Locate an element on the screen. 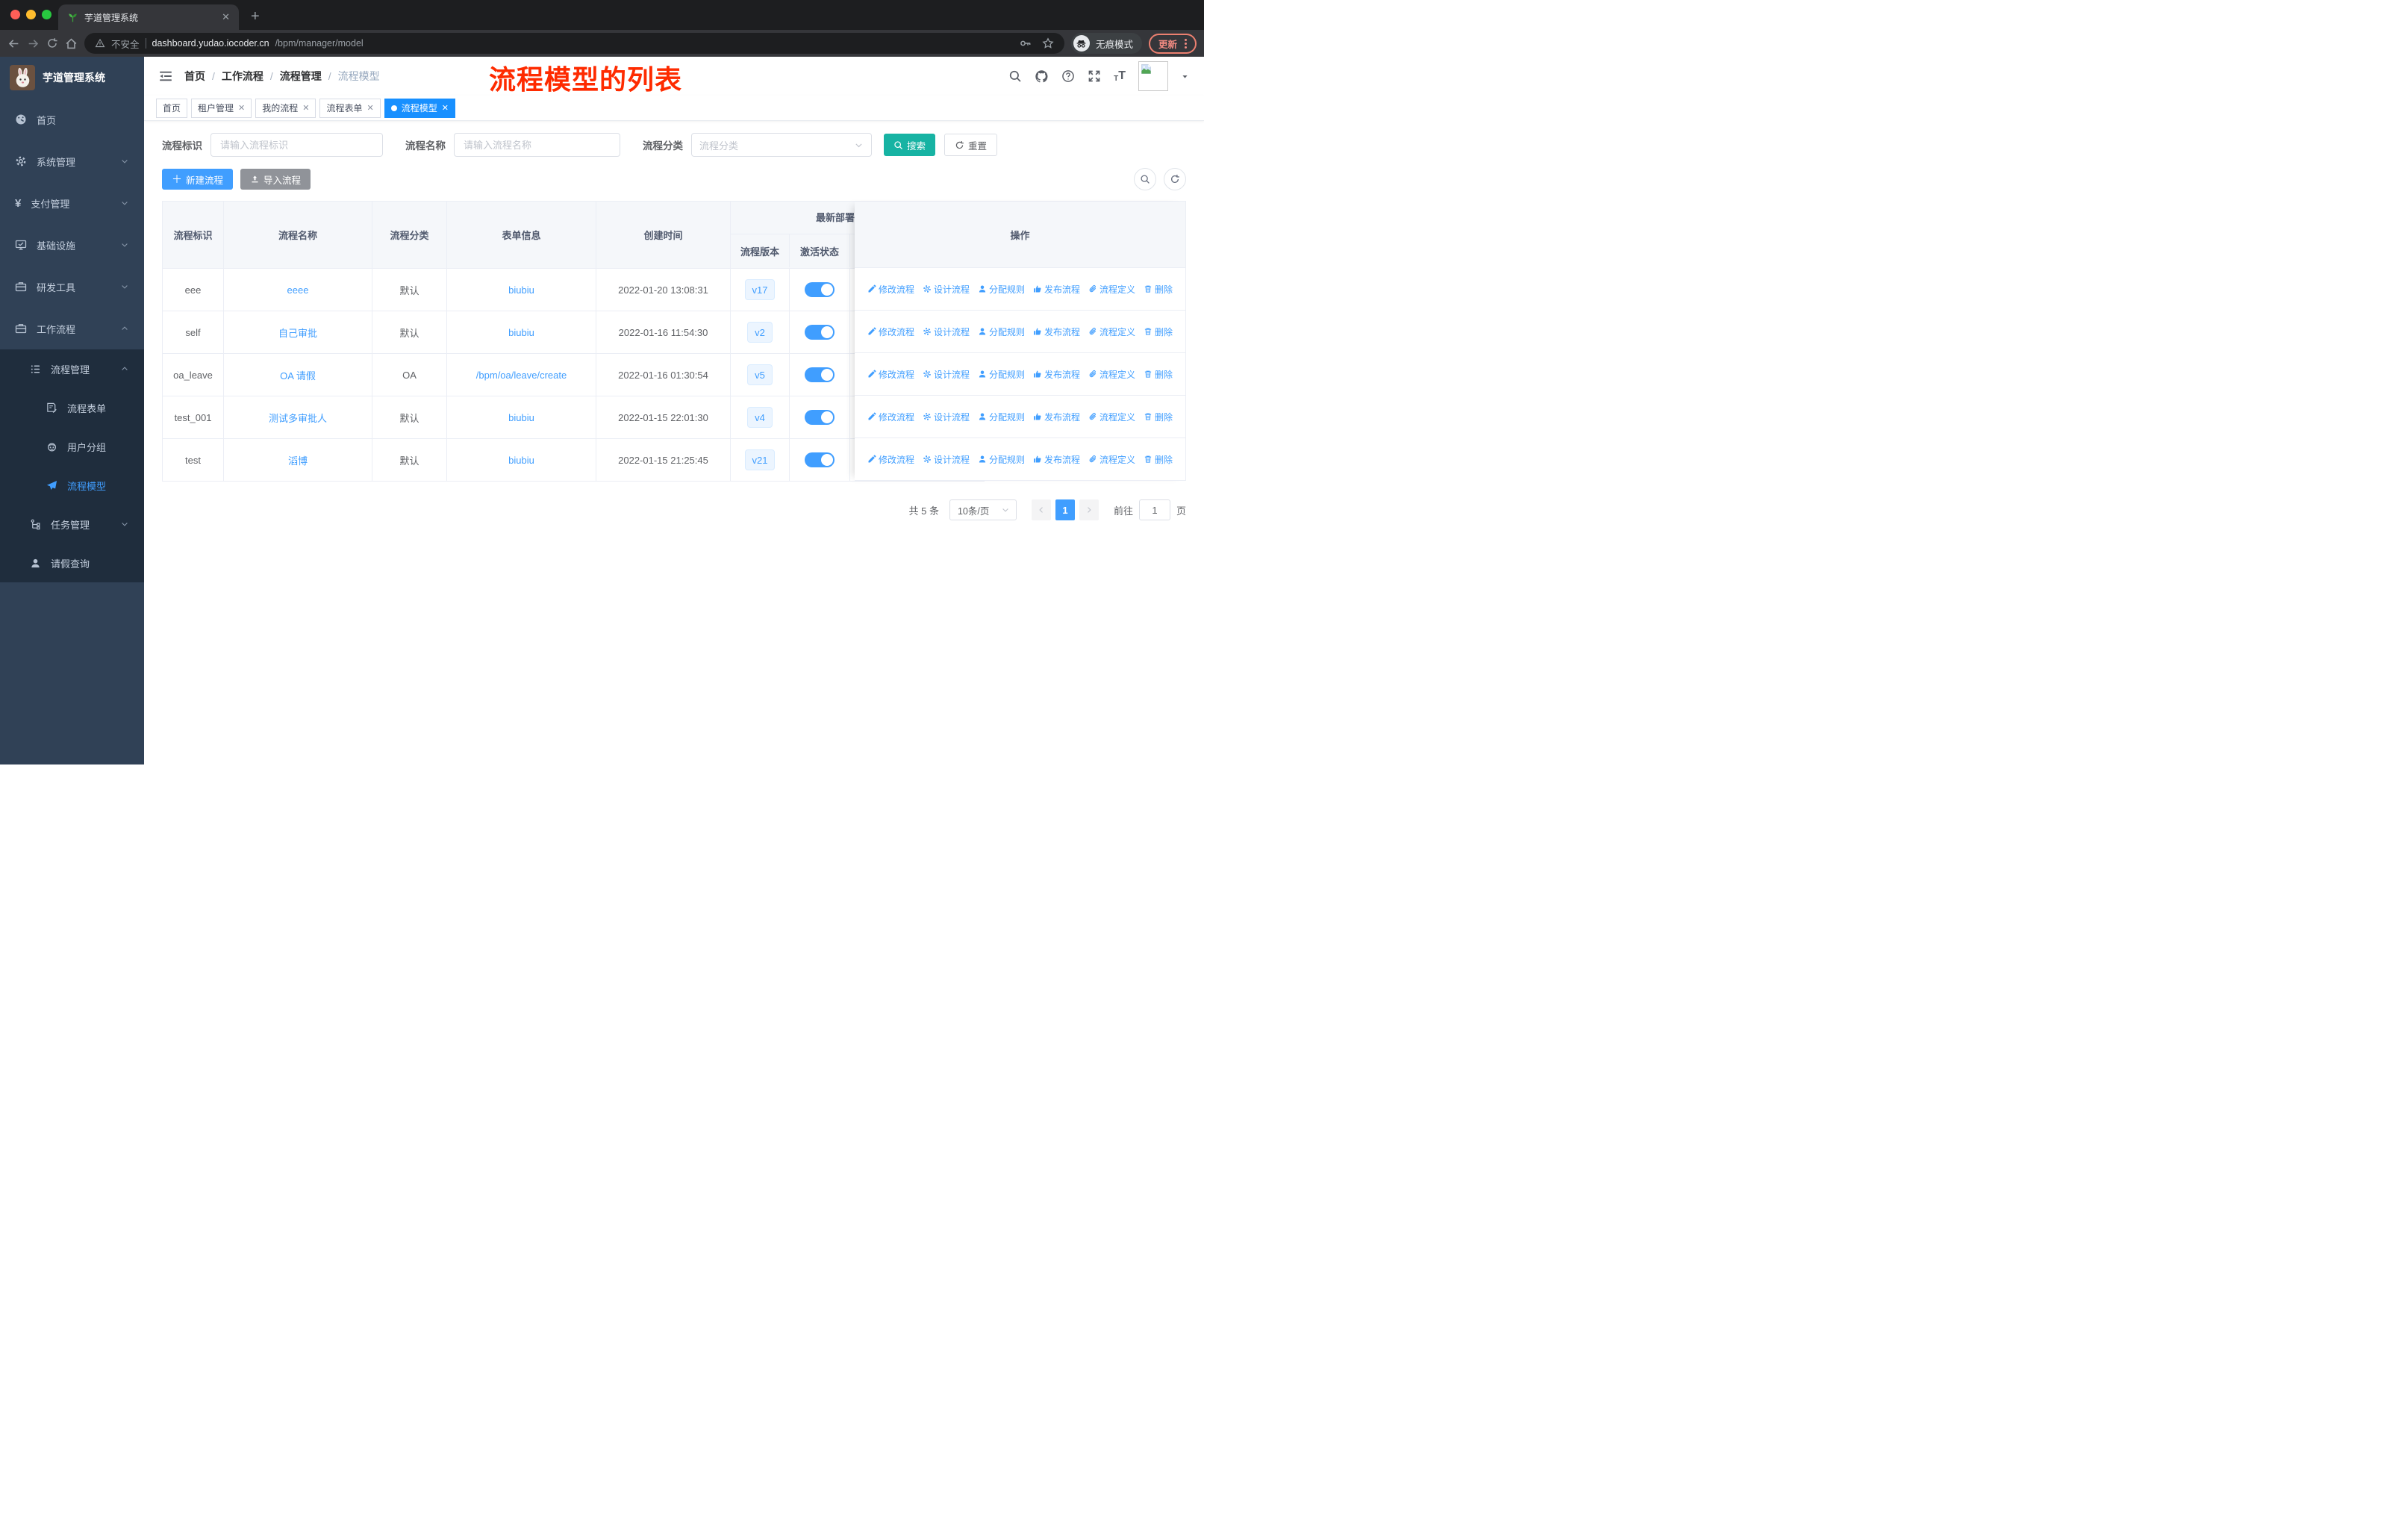 The height and width of the screenshot is (1529, 2408). bookmark-star-icon is located at coordinates (1048, 43).